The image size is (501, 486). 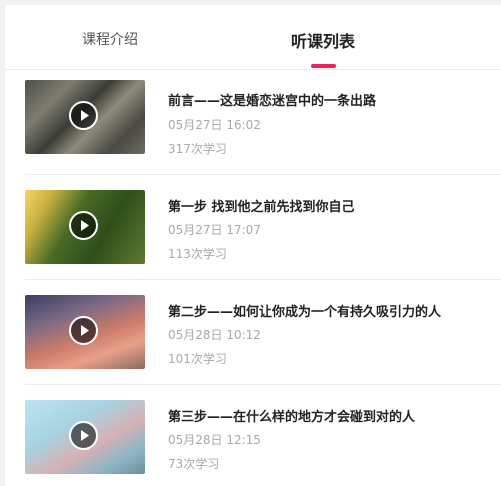 What do you see at coordinates (214, 335) in the screenshot?
I see `lesson-date: 05月28日 10:12` at bounding box center [214, 335].